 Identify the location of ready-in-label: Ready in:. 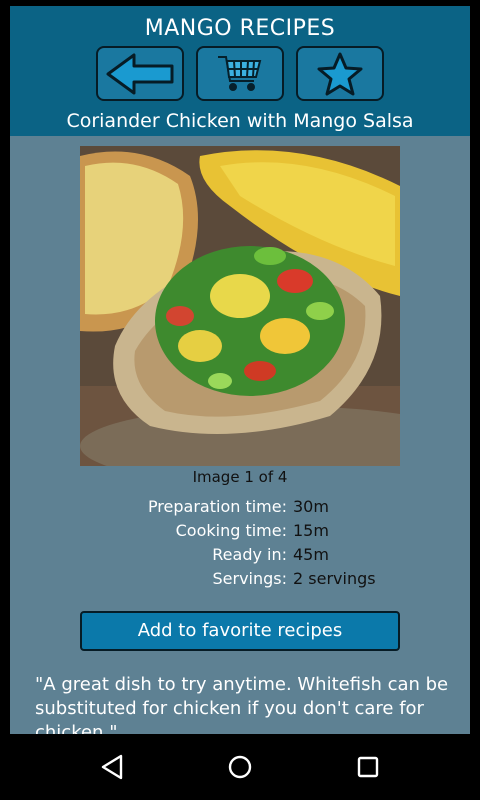
(249, 554).